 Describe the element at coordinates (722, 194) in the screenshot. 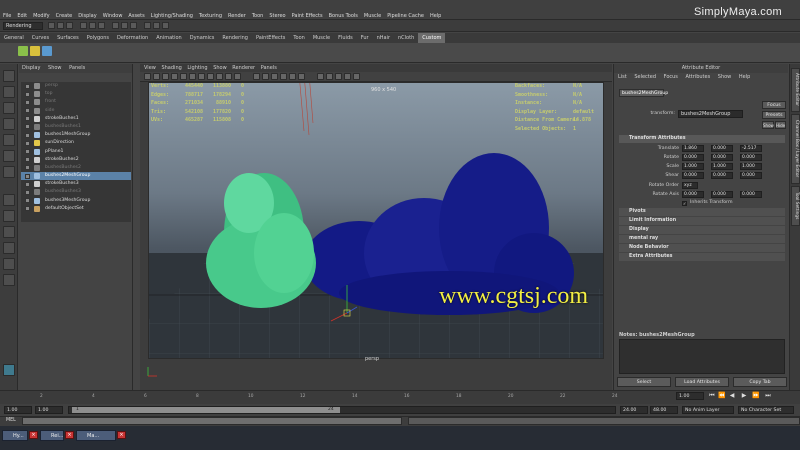

I see `rotate-axis-y-field: 0.000` at that location.